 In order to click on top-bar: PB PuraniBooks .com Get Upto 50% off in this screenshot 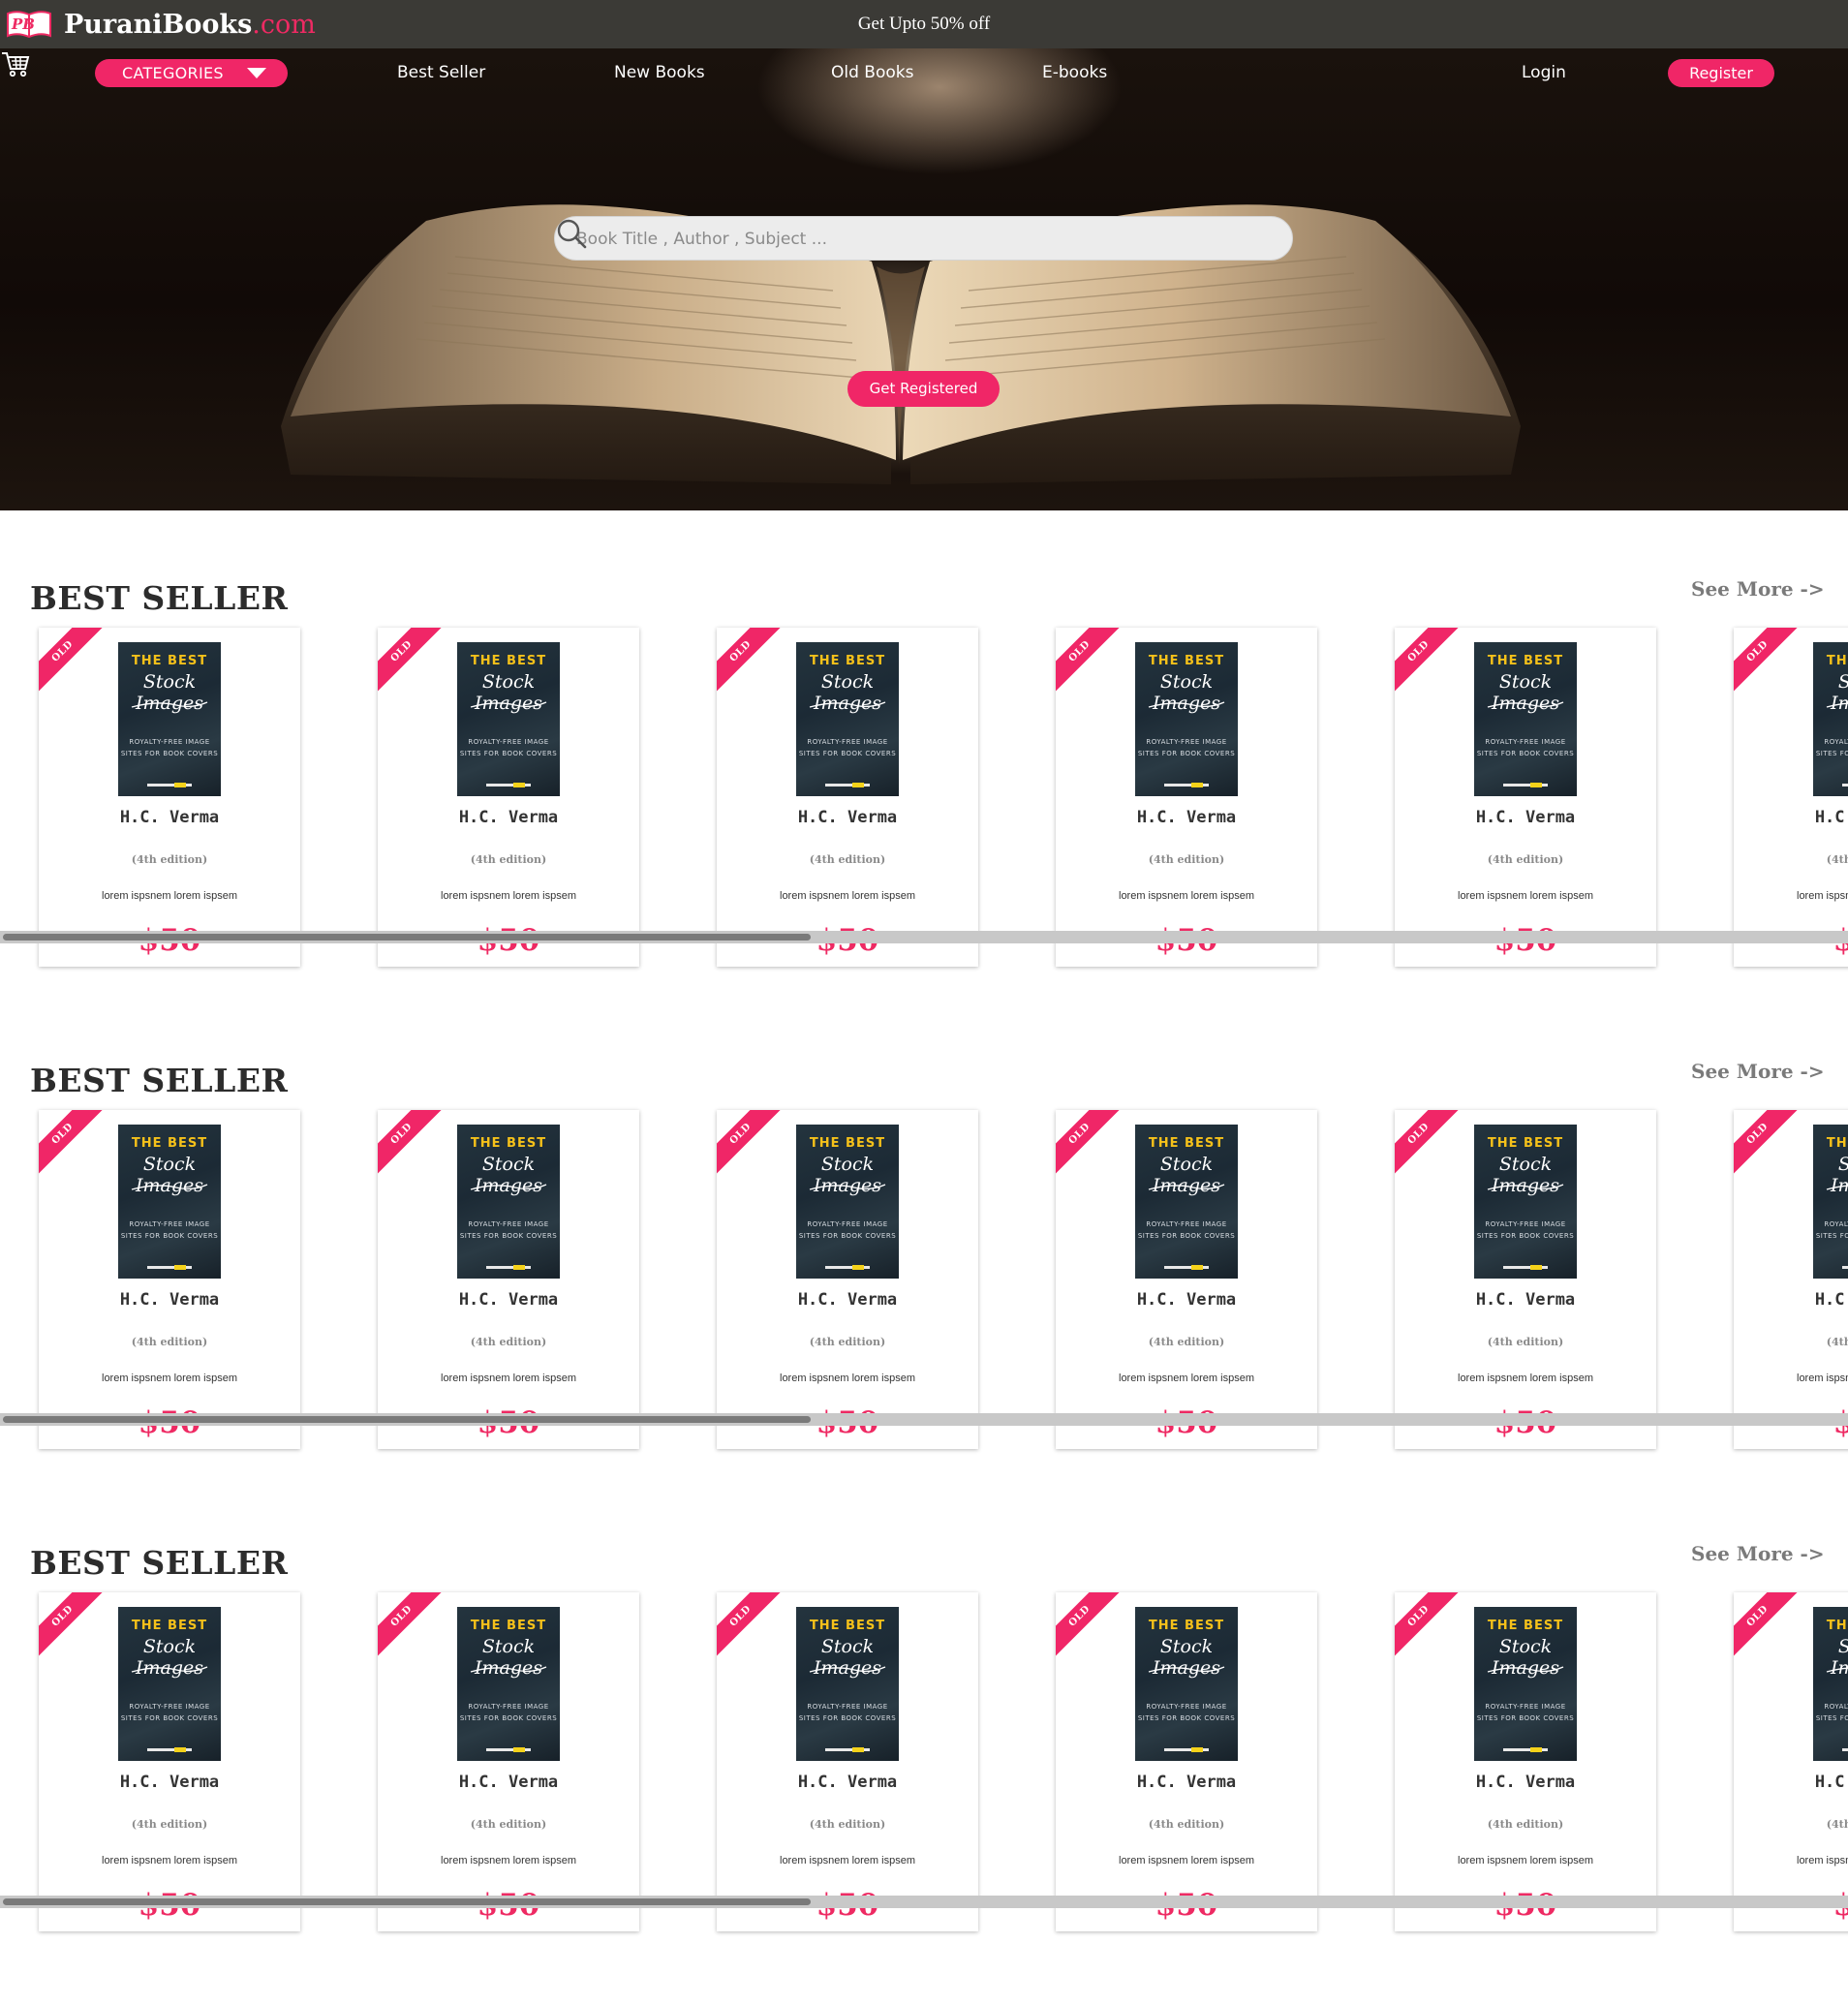, I will do `click(924, 24)`.